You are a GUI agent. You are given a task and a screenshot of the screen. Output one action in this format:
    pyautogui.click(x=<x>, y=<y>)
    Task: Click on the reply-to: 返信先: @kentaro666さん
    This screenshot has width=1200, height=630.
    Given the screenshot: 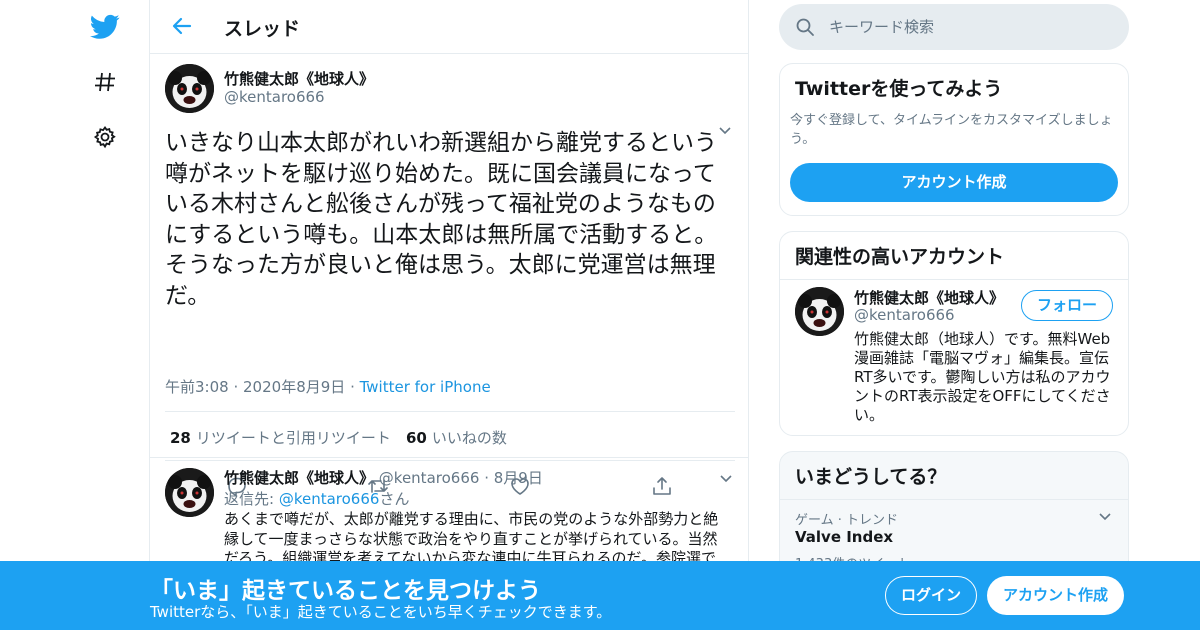 What is the action you would take?
    pyautogui.click(x=316, y=498)
    